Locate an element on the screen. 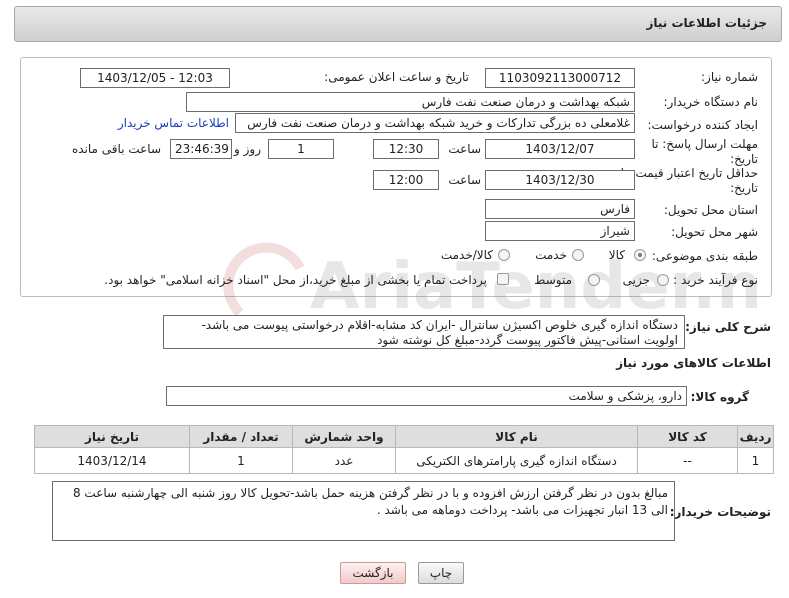  cell-unit: عدد is located at coordinates (344, 460).